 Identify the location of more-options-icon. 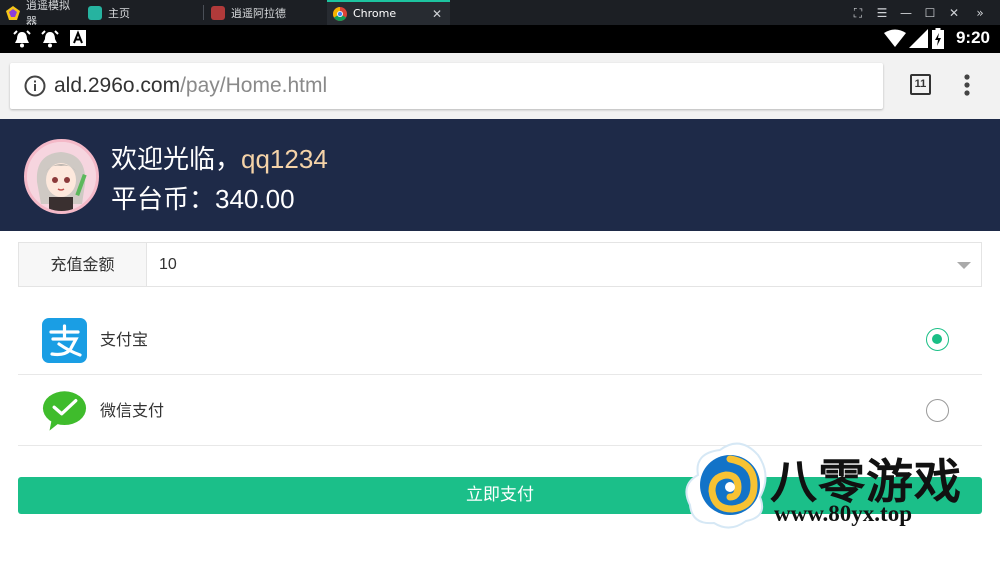
(967, 85).